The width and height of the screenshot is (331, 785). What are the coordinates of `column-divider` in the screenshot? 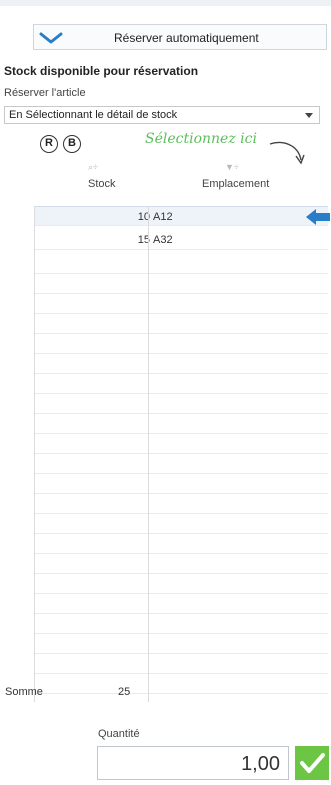 It's located at (148, 454).